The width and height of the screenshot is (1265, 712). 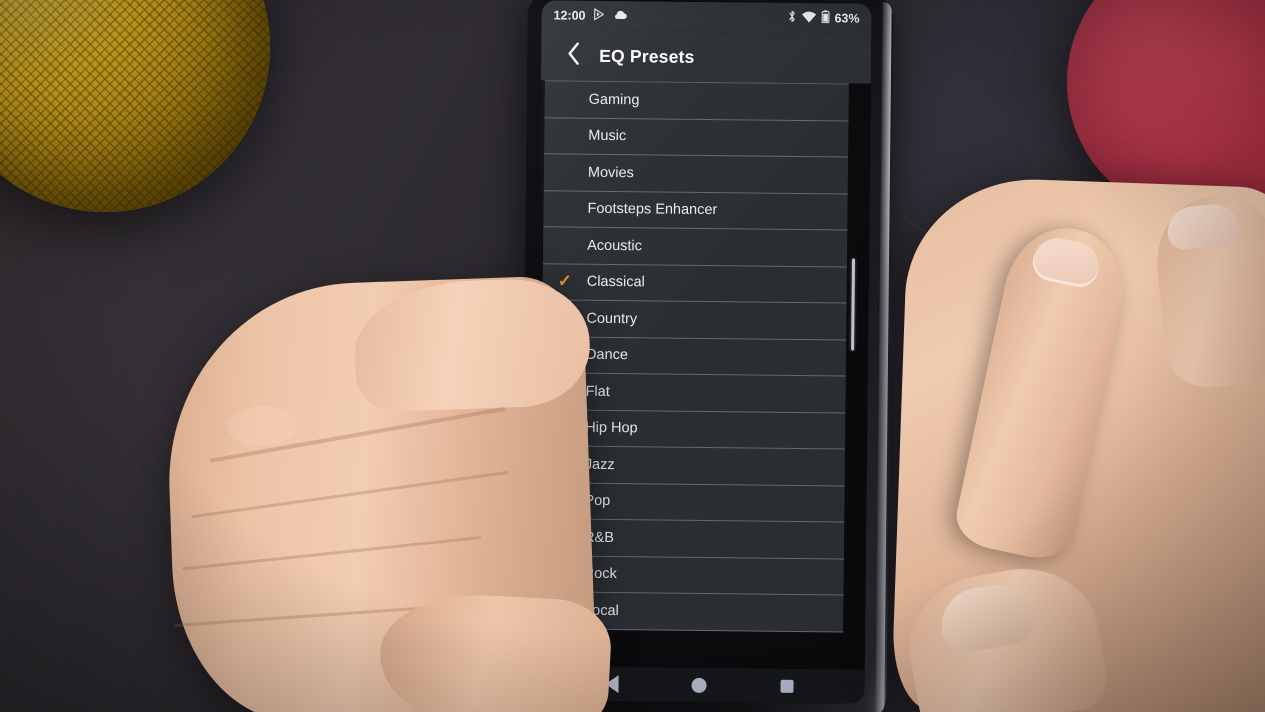 What do you see at coordinates (694, 283) in the screenshot?
I see `preset-row: ✓ Classical` at bounding box center [694, 283].